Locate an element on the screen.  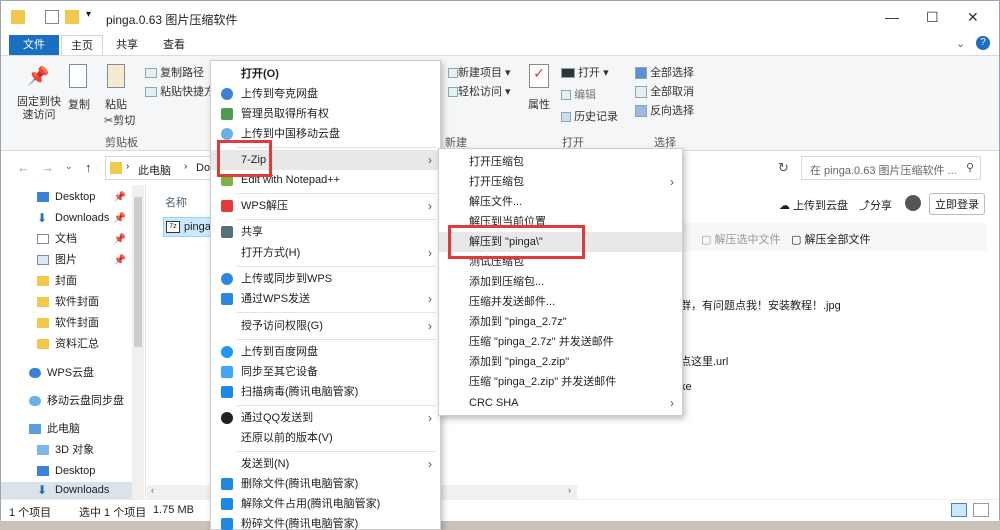
tab-file: 文件 is located at coordinates (34, 45).